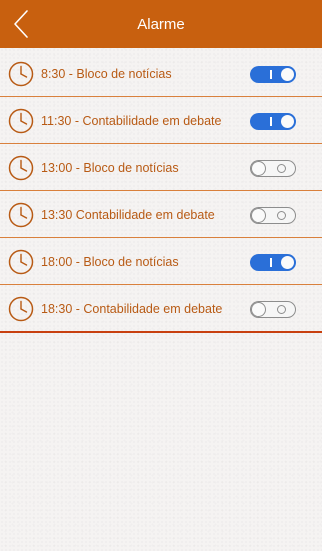  I want to click on alarm-row: 11:30 - Contabilidade em debate, so click(161, 120).